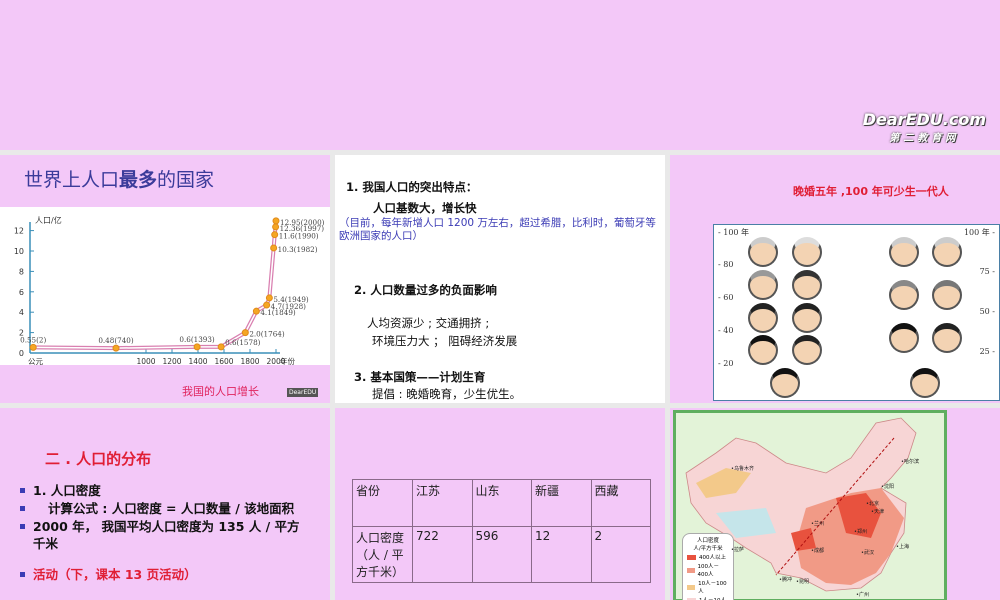 This screenshot has height=600, width=1000. What do you see at coordinates (420, 377) in the screenshot?
I see `heading-3: 3. 基本国策——计划生育` at bounding box center [420, 377].